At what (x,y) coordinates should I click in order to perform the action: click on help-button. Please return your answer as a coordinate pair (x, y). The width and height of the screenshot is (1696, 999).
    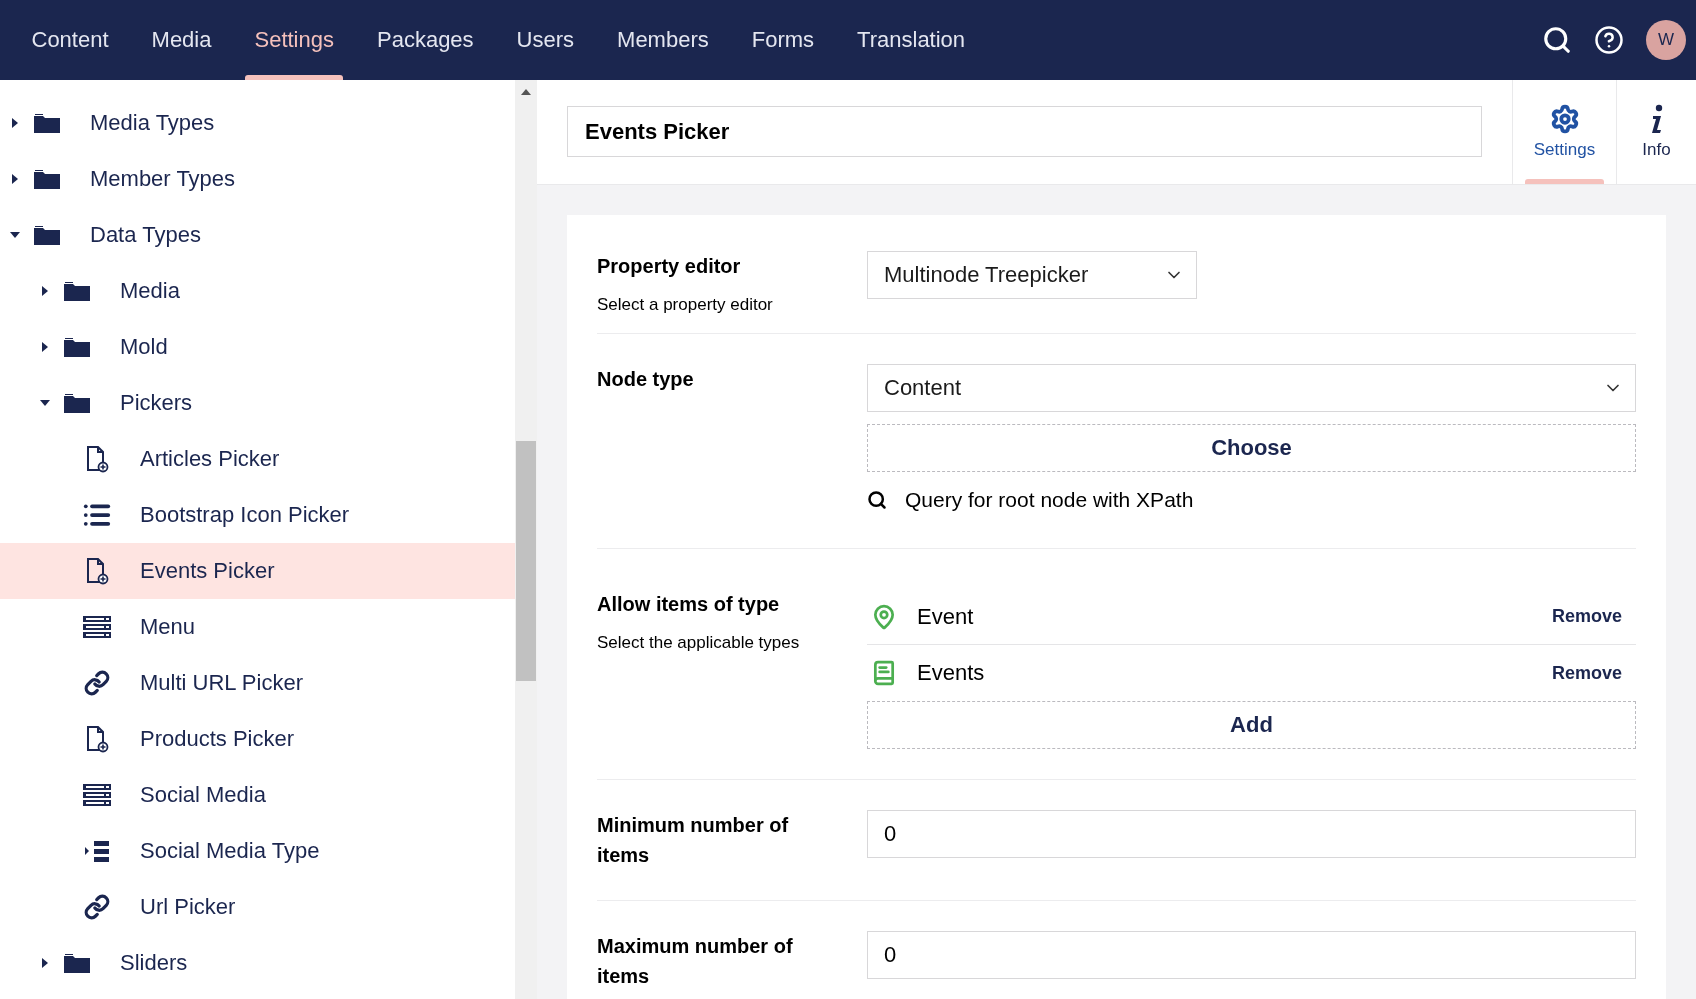
    Looking at the image, I should click on (1609, 40).